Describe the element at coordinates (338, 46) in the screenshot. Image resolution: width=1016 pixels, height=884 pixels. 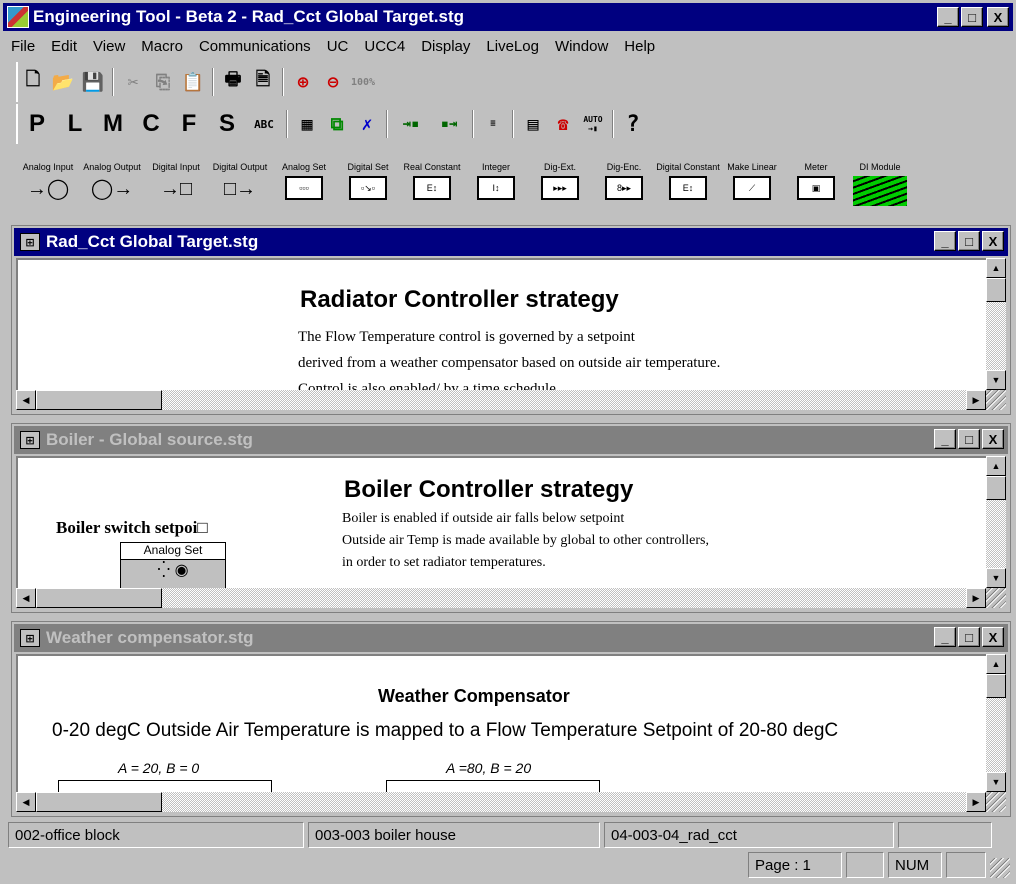
I see `menu-uc: UC` at that location.